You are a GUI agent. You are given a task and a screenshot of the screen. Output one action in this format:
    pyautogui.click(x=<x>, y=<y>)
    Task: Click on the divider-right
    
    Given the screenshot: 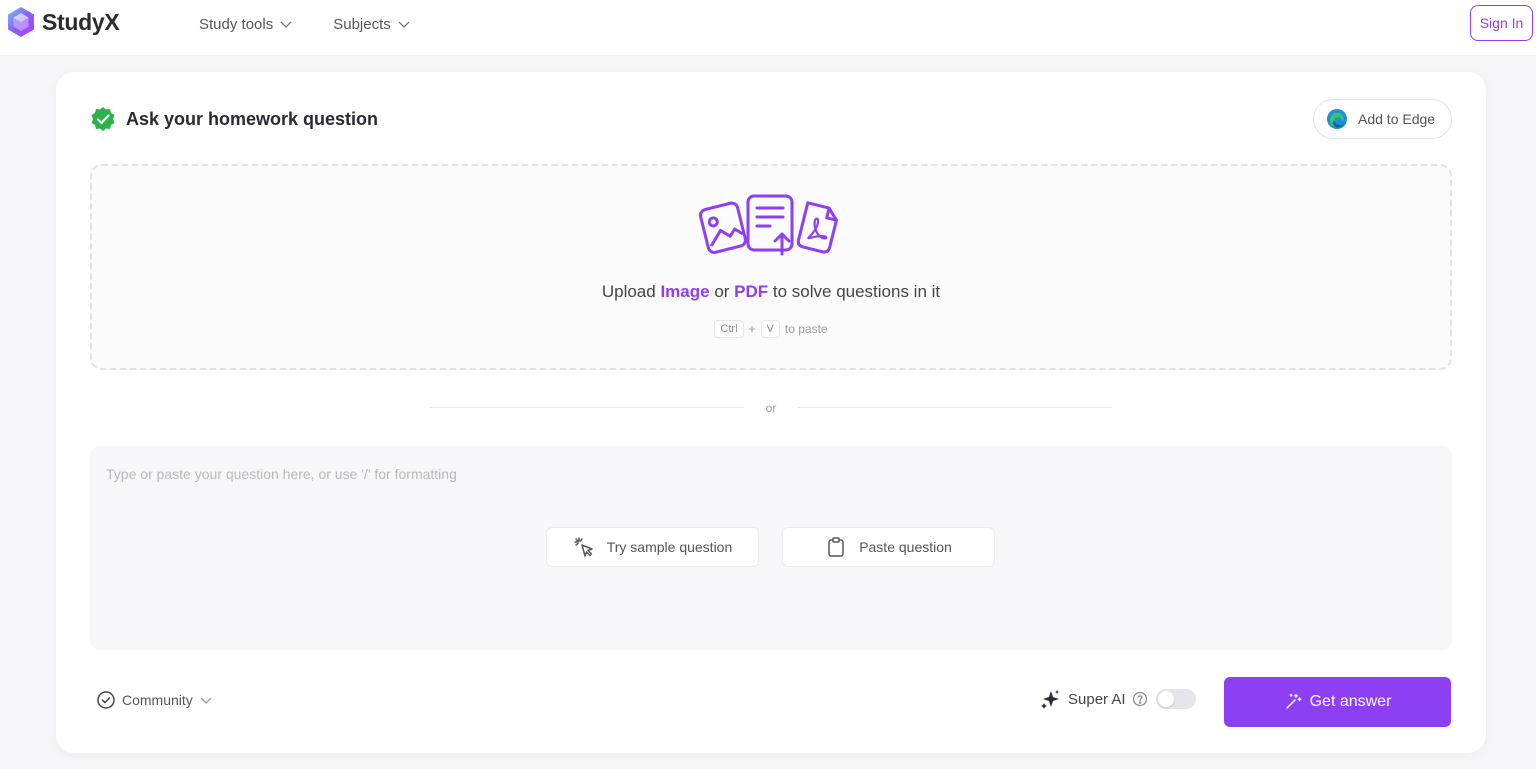 What is the action you would take?
    pyautogui.click(x=955, y=407)
    